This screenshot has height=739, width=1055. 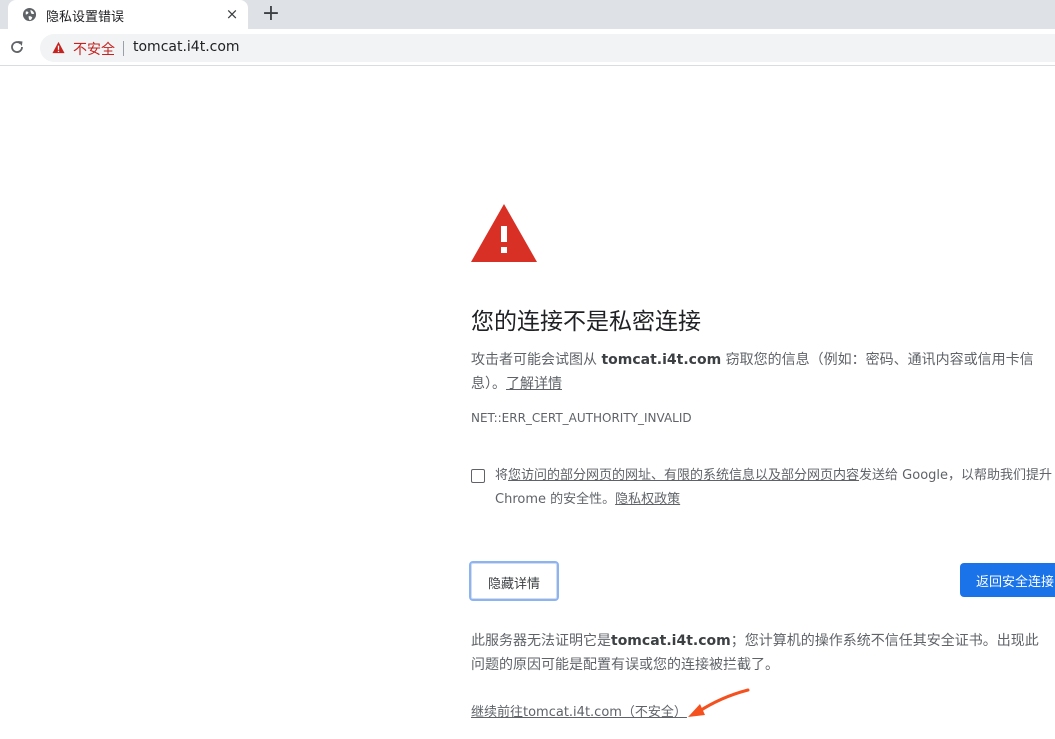 I want to click on close-icon: ×, so click(x=232, y=14).